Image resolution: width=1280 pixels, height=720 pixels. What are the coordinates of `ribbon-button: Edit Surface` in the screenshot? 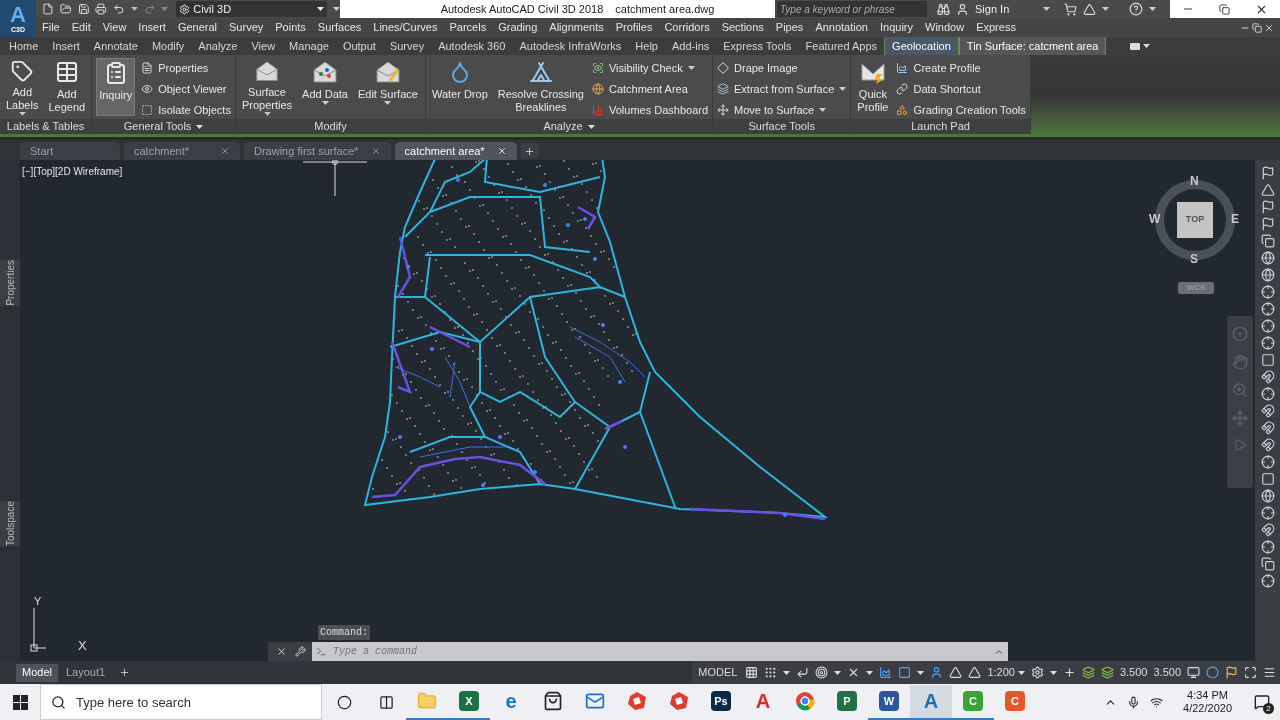 It's located at (387, 87).